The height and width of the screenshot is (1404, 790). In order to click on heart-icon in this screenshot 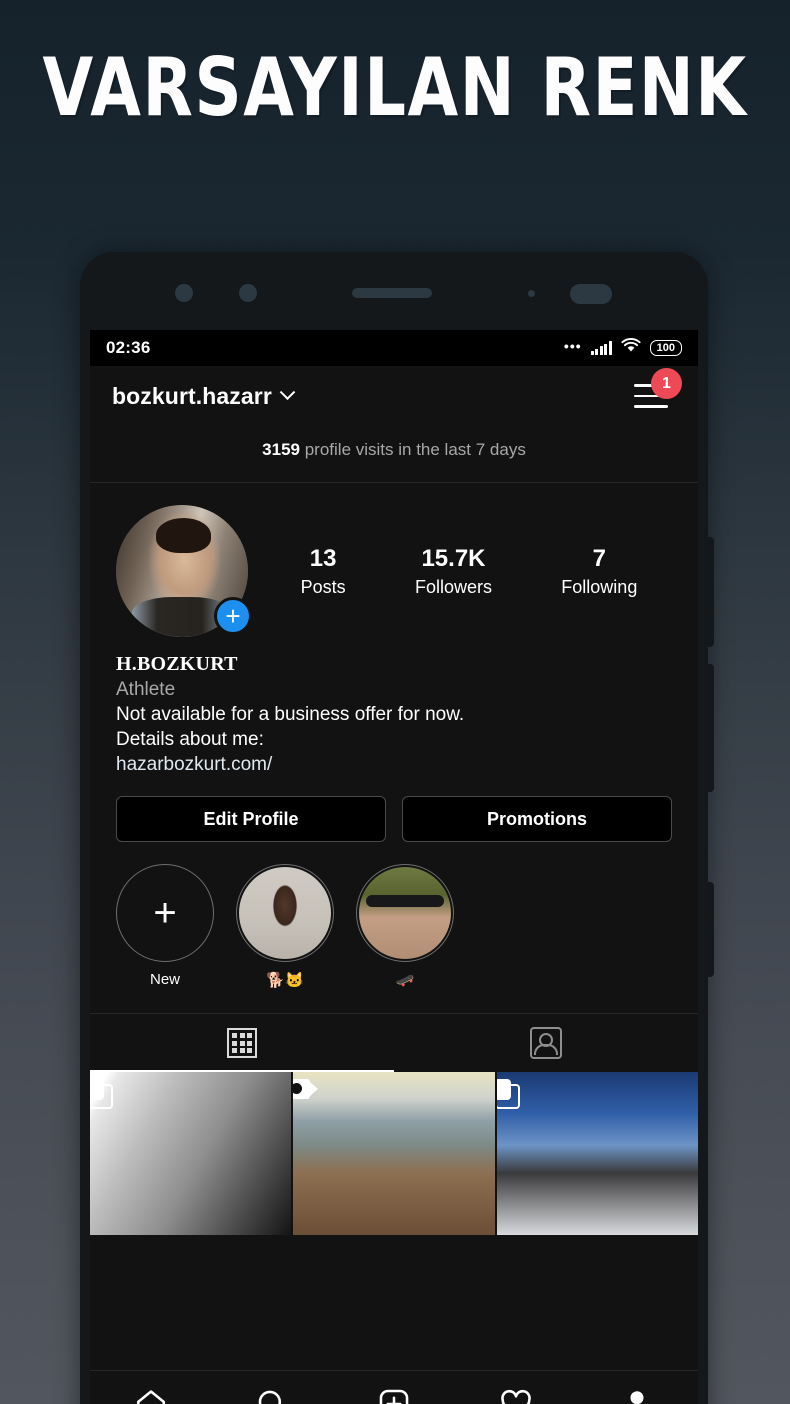, I will do `click(515, 1396)`.